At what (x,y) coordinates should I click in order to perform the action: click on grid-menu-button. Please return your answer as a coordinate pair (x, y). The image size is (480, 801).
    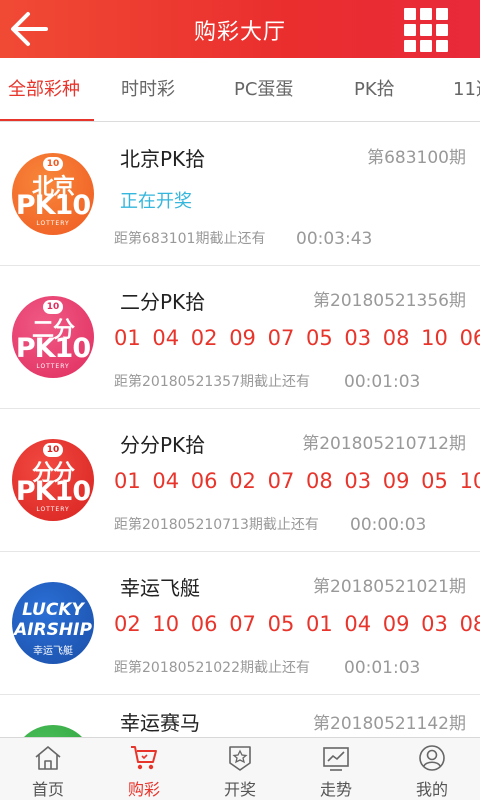
    Looking at the image, I should click on (428, 30).